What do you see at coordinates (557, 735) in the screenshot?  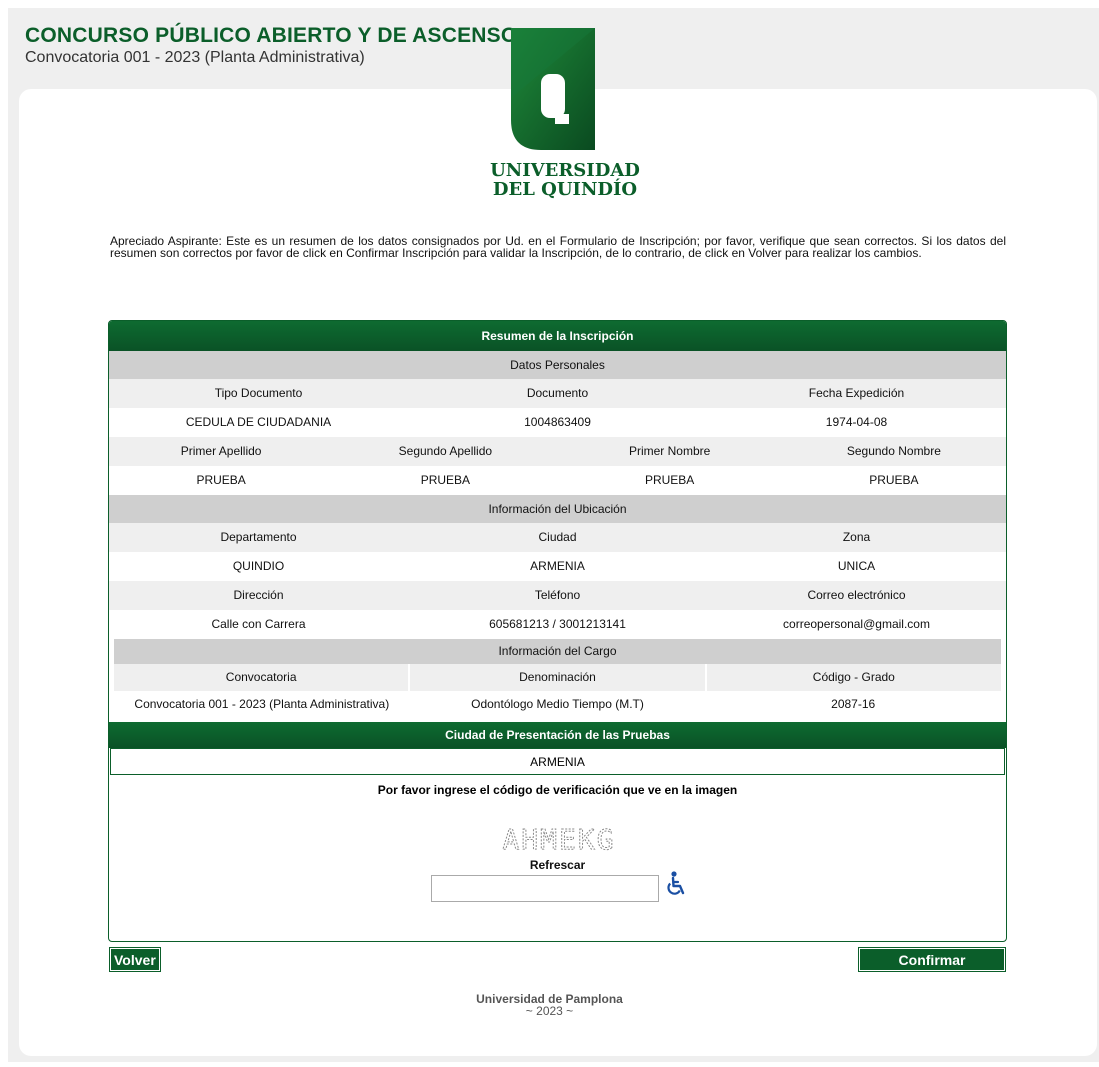 I see `tests-city-title: Ciudad de Presentación de las Pruebas` at bounding box center [557, 735].